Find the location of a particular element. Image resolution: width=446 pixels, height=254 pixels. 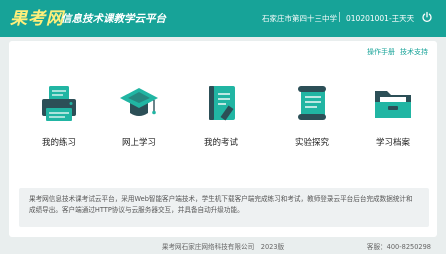

platform-title: 信息技术课教学云平台 is located at coordinates (113, 19).